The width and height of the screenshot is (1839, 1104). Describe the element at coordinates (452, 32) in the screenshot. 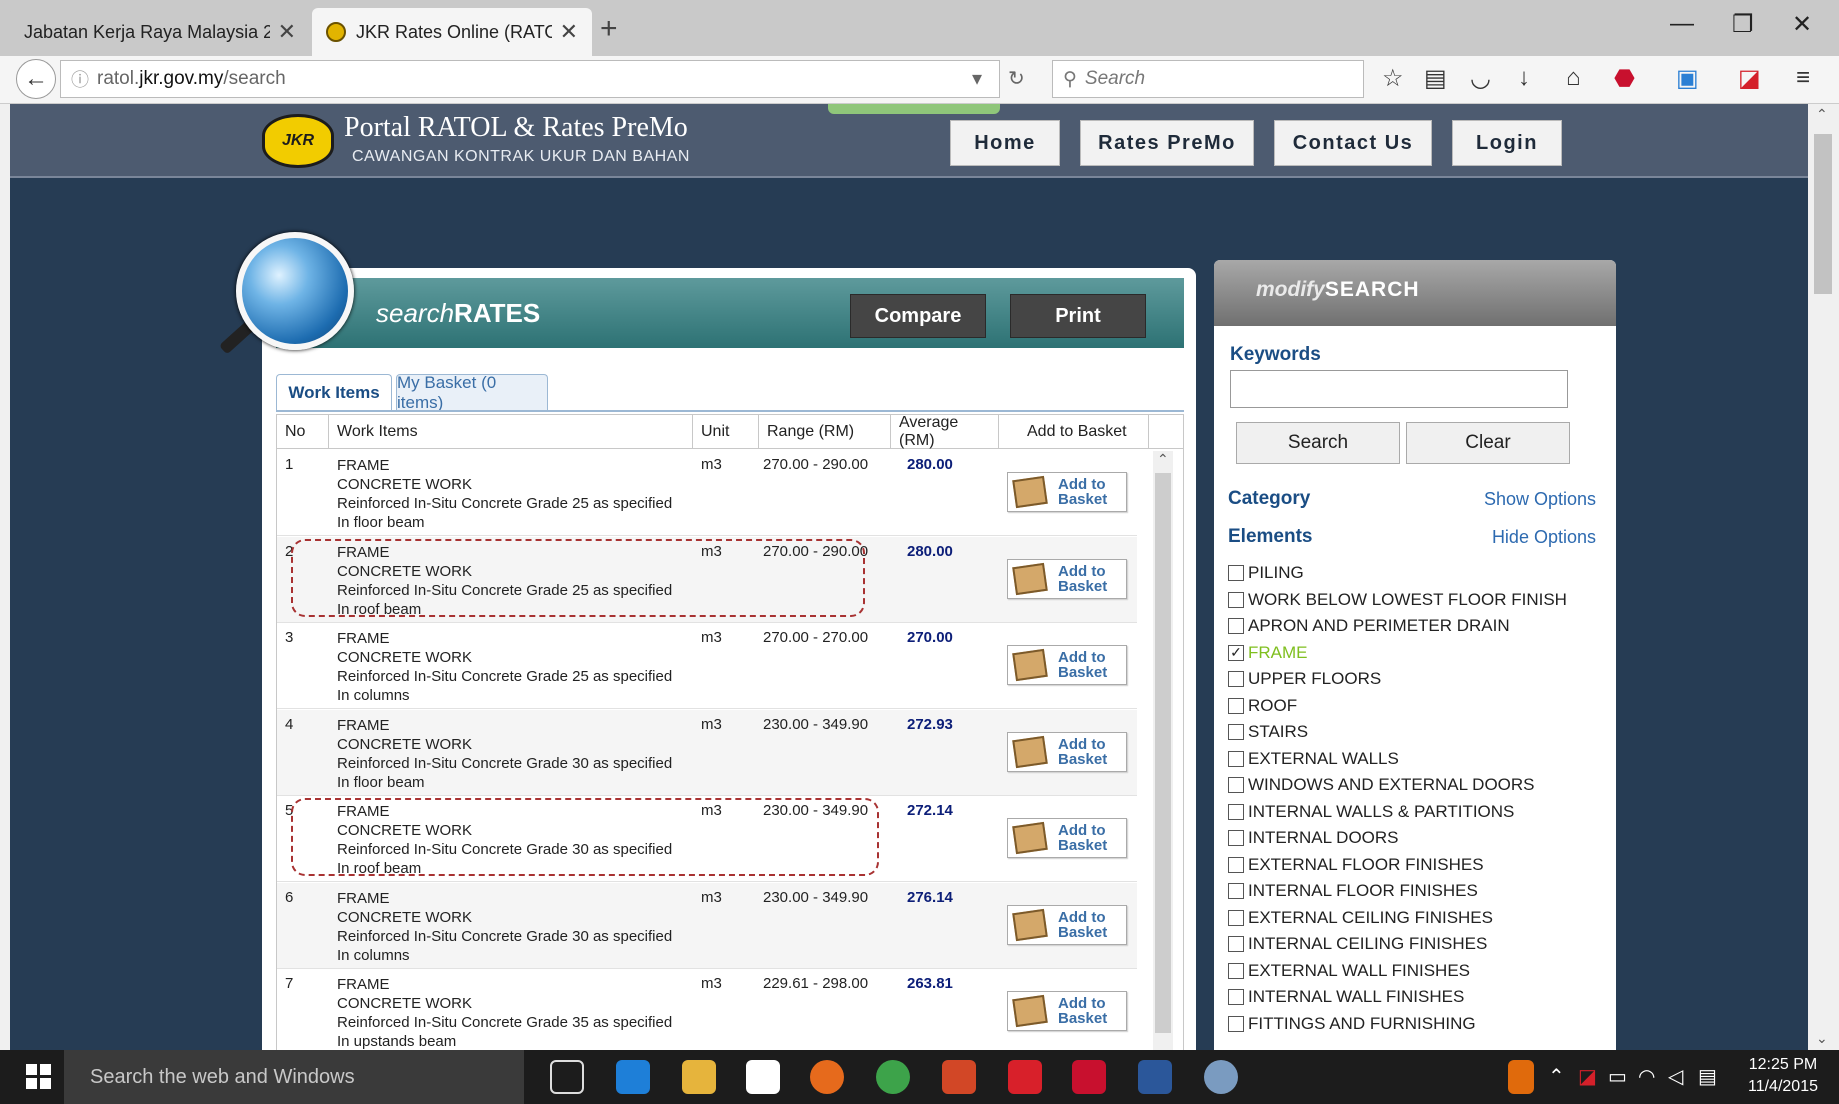

I see `browser-tab-ratol: JKR Rates Online (RATOL) ✕` at that location.